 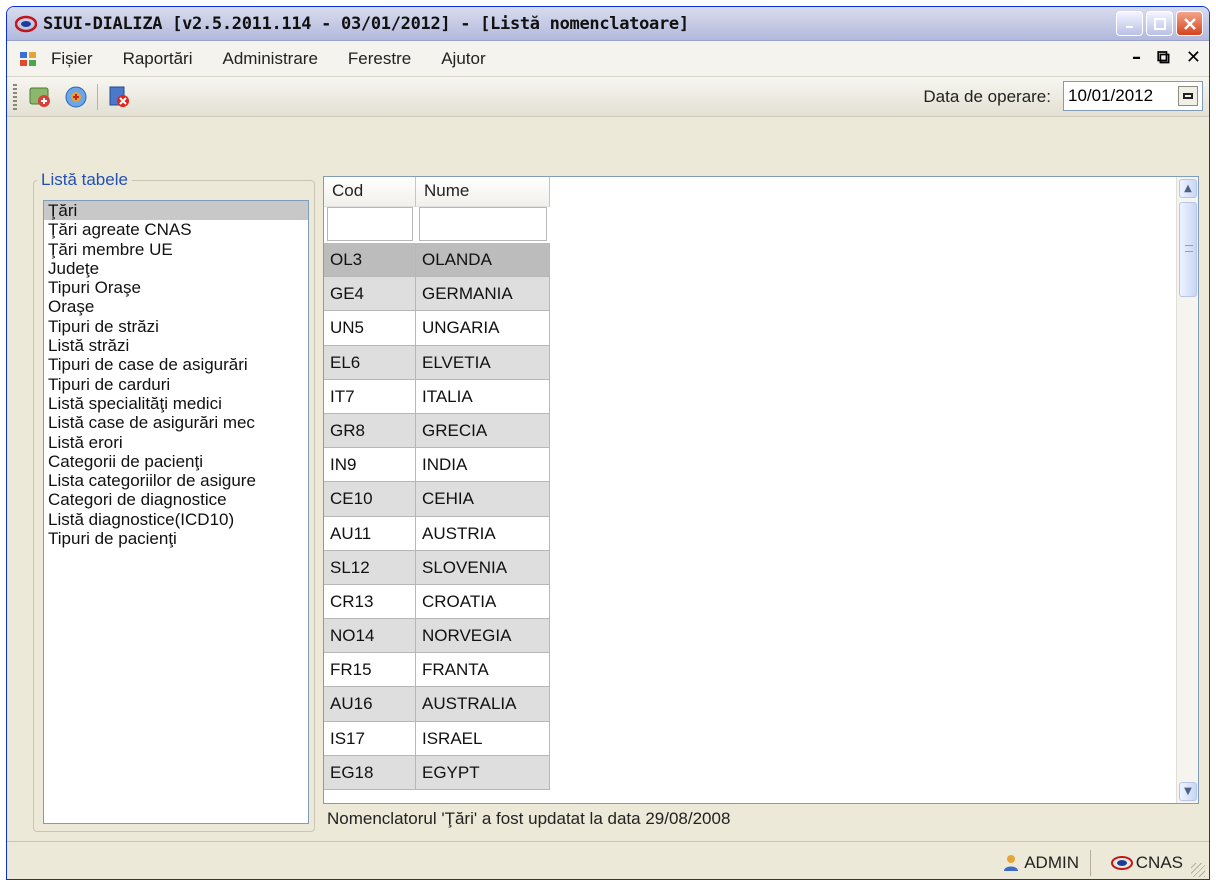 What do you see at coordinates (483, 670) in the screenshot?
I see `cell-nume: FRANTA` at bounding box center [483, 670].